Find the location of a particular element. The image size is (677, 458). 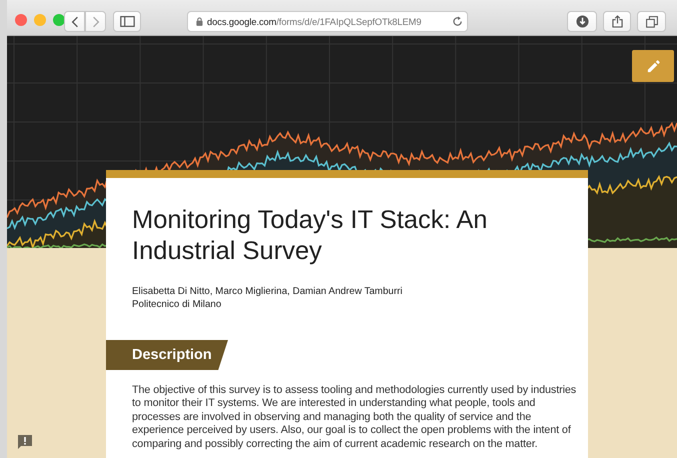

reload-icon is located at coordinates (457, 21).